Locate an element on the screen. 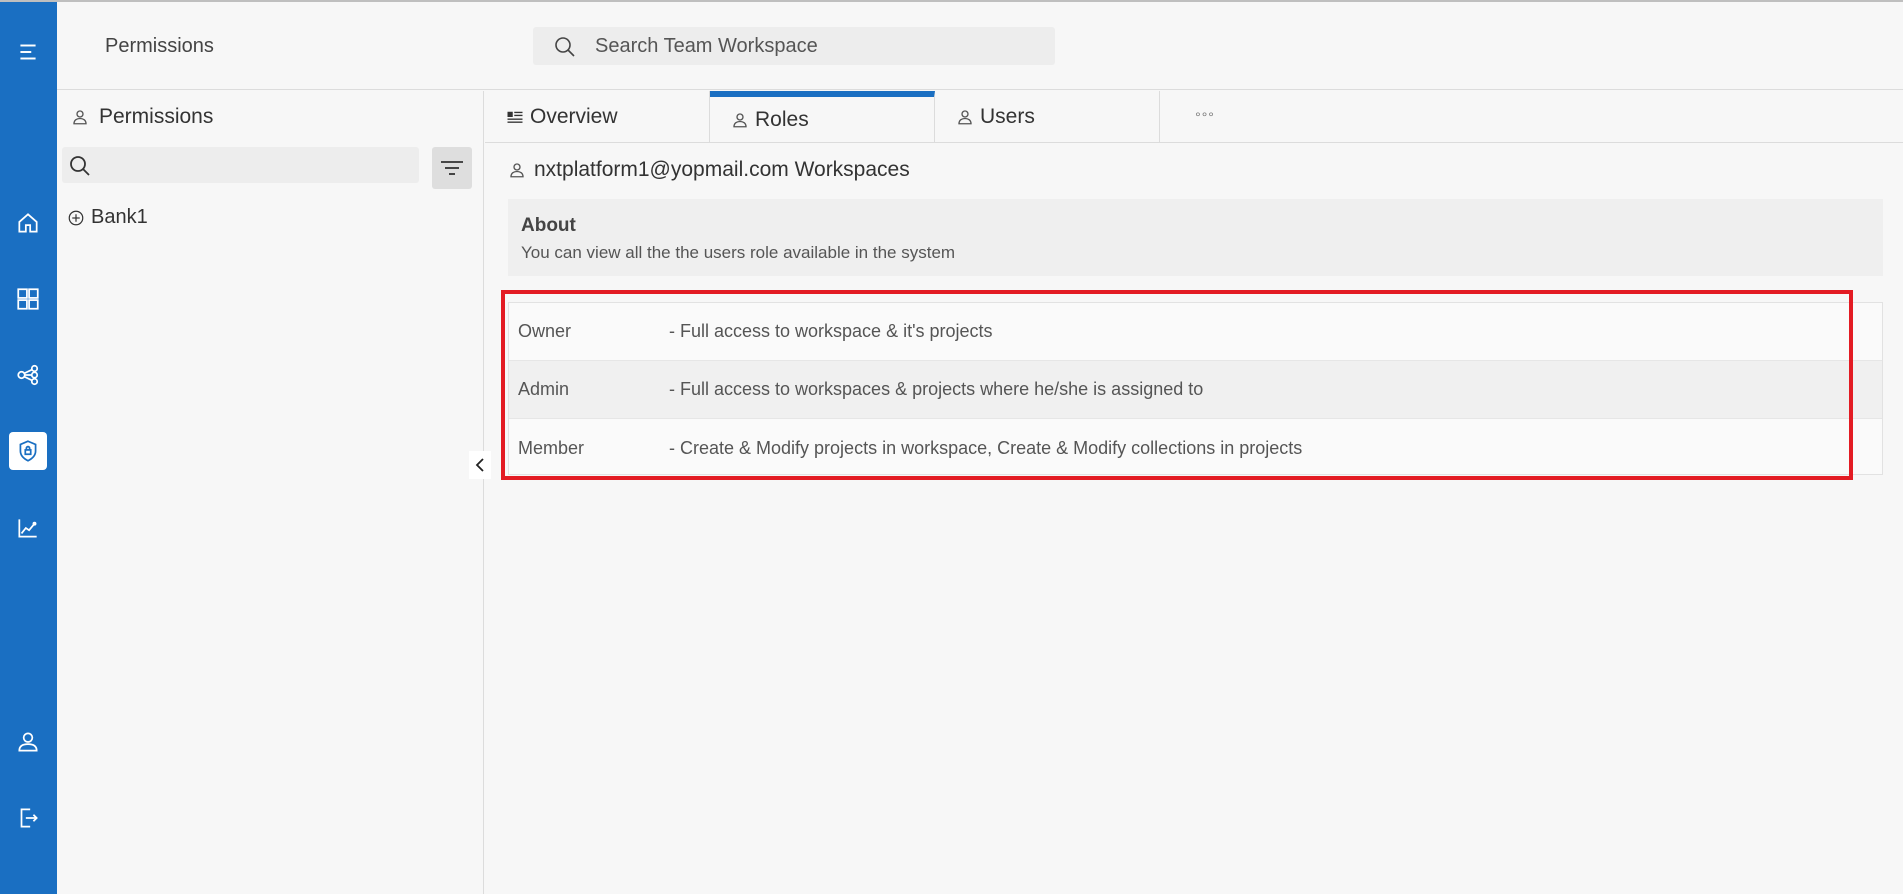 This screenshot has width=1903, height=894. tab-users: Users is located at coordinates (1047, 117).